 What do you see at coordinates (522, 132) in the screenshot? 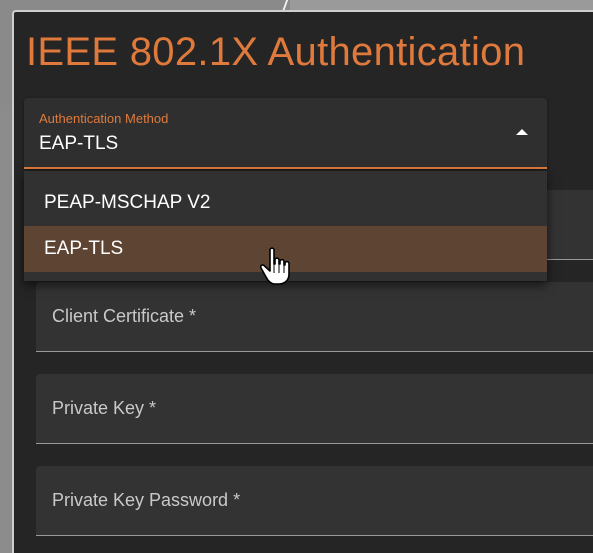
I see `caret-up-icon` at bounding box center [522, 132].